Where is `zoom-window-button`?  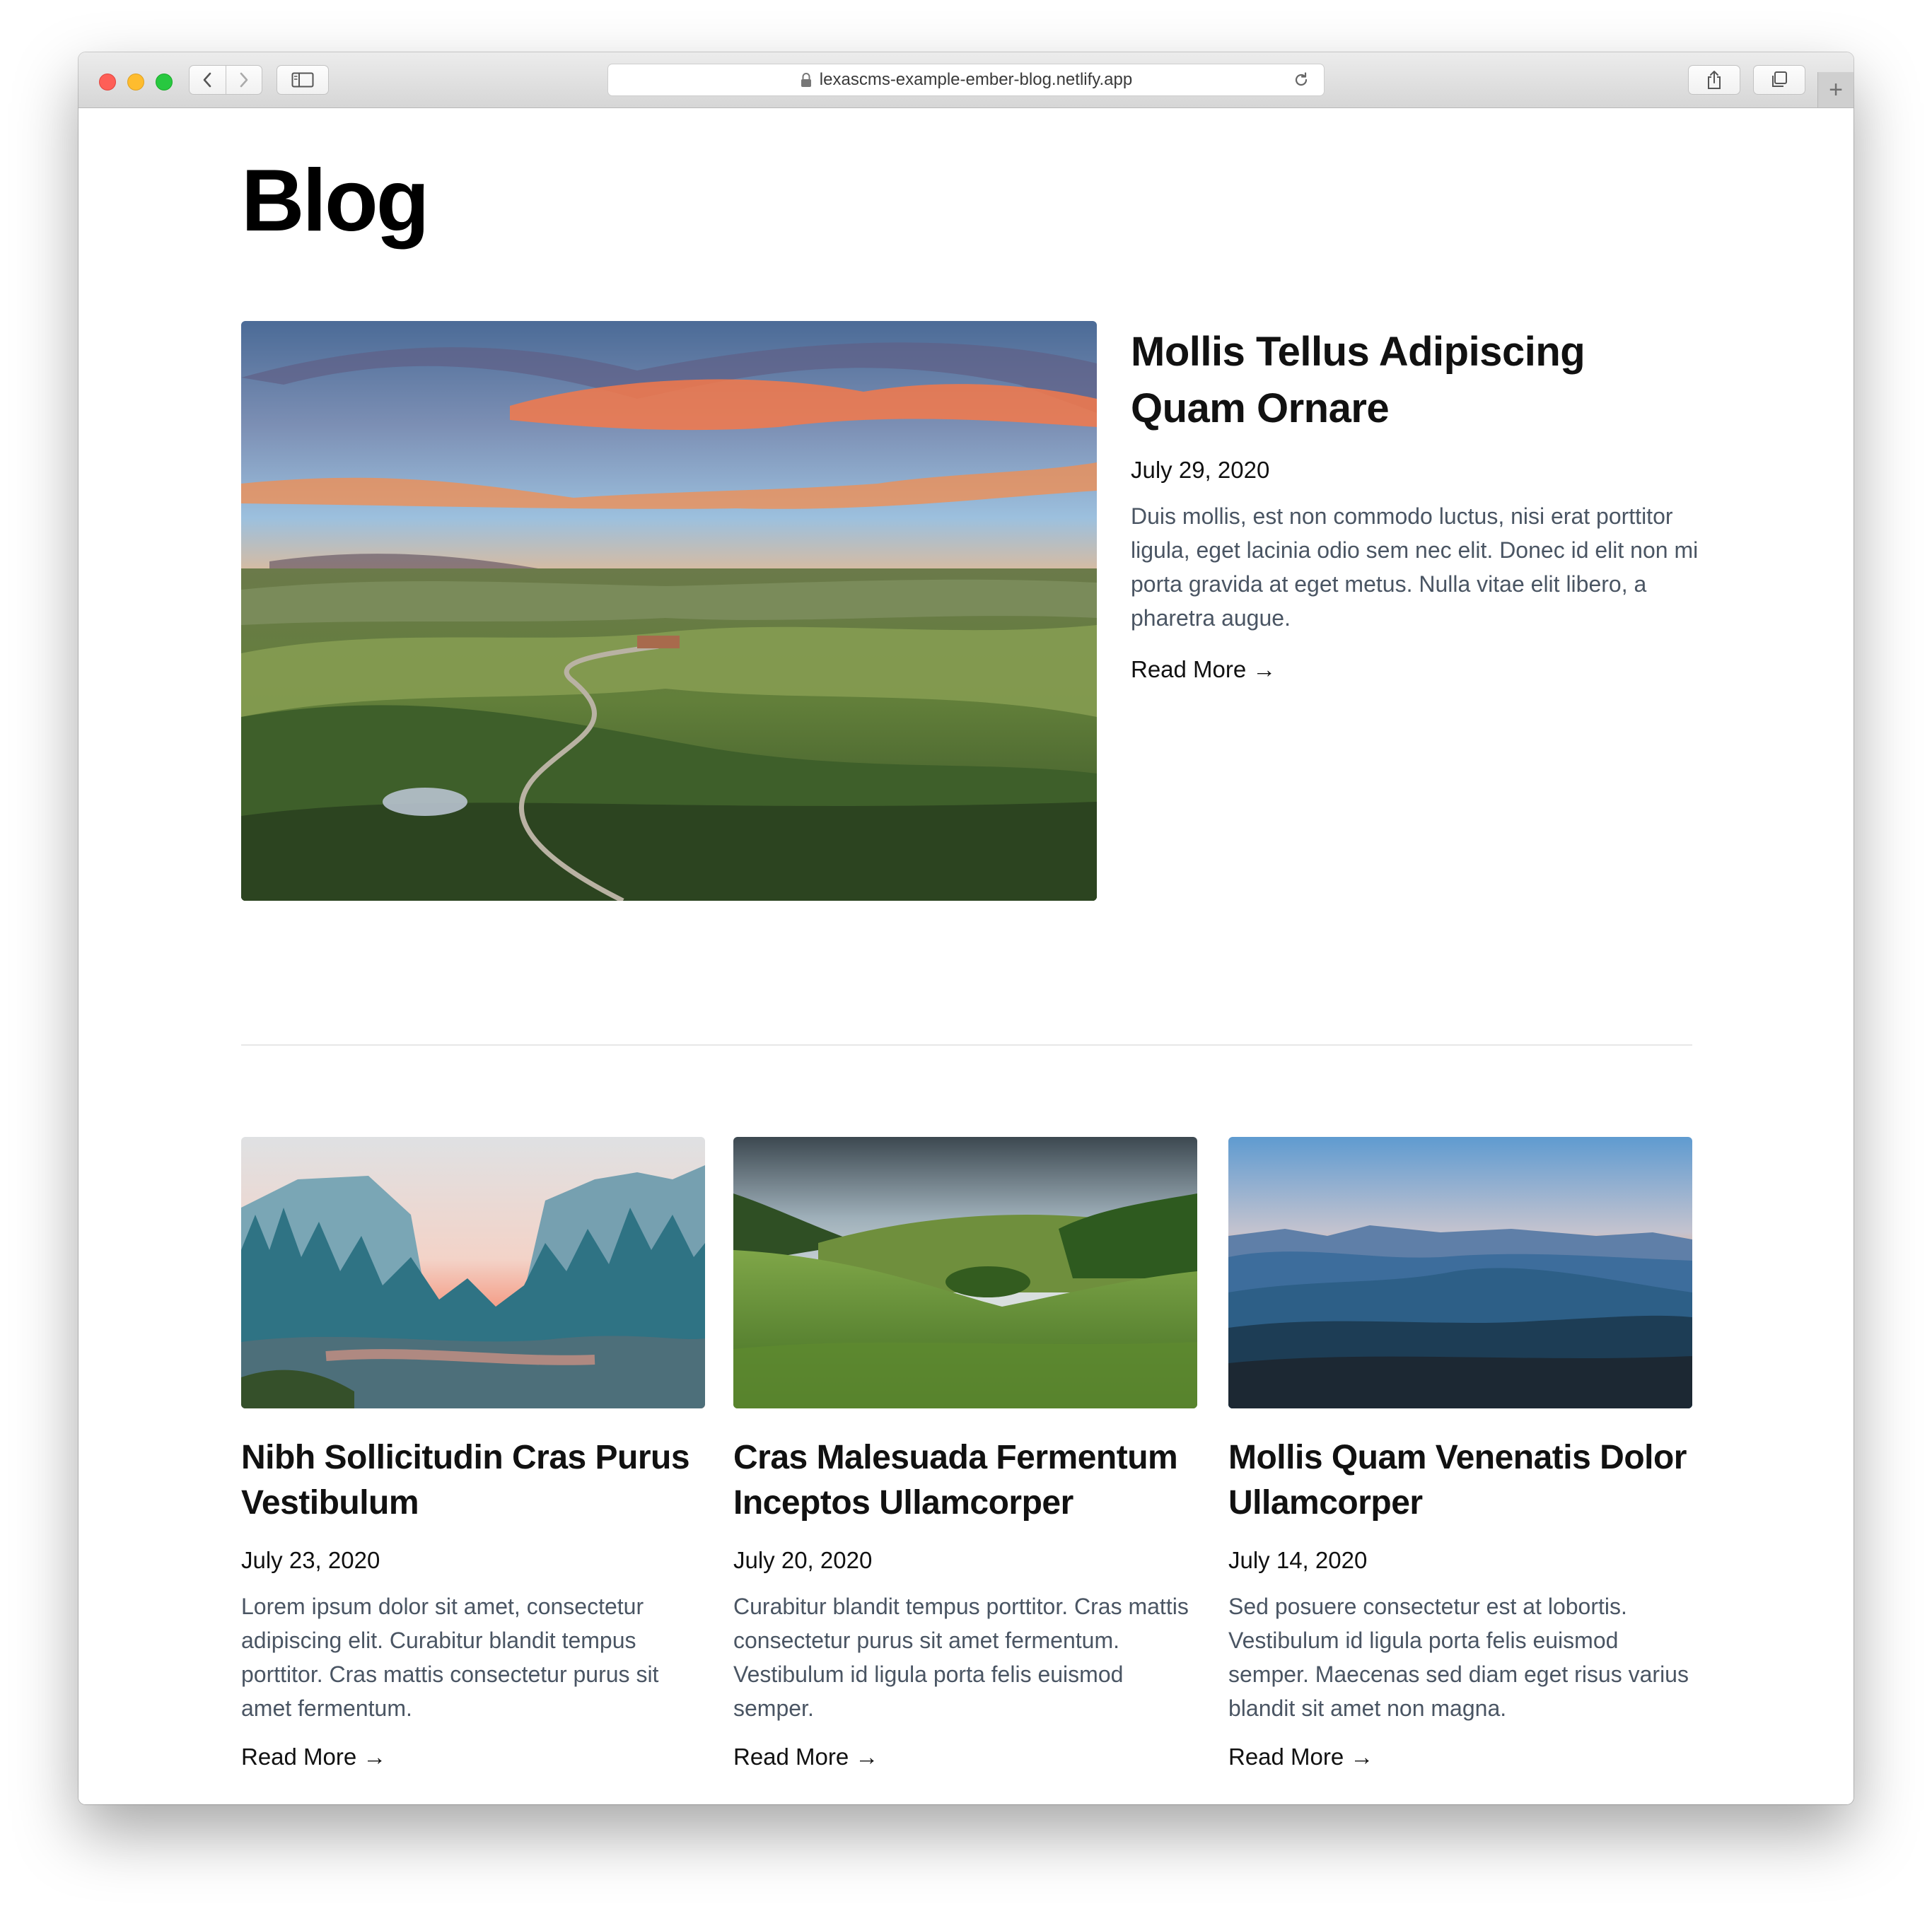
zoom-window-button is located at coordinates (164, 82).